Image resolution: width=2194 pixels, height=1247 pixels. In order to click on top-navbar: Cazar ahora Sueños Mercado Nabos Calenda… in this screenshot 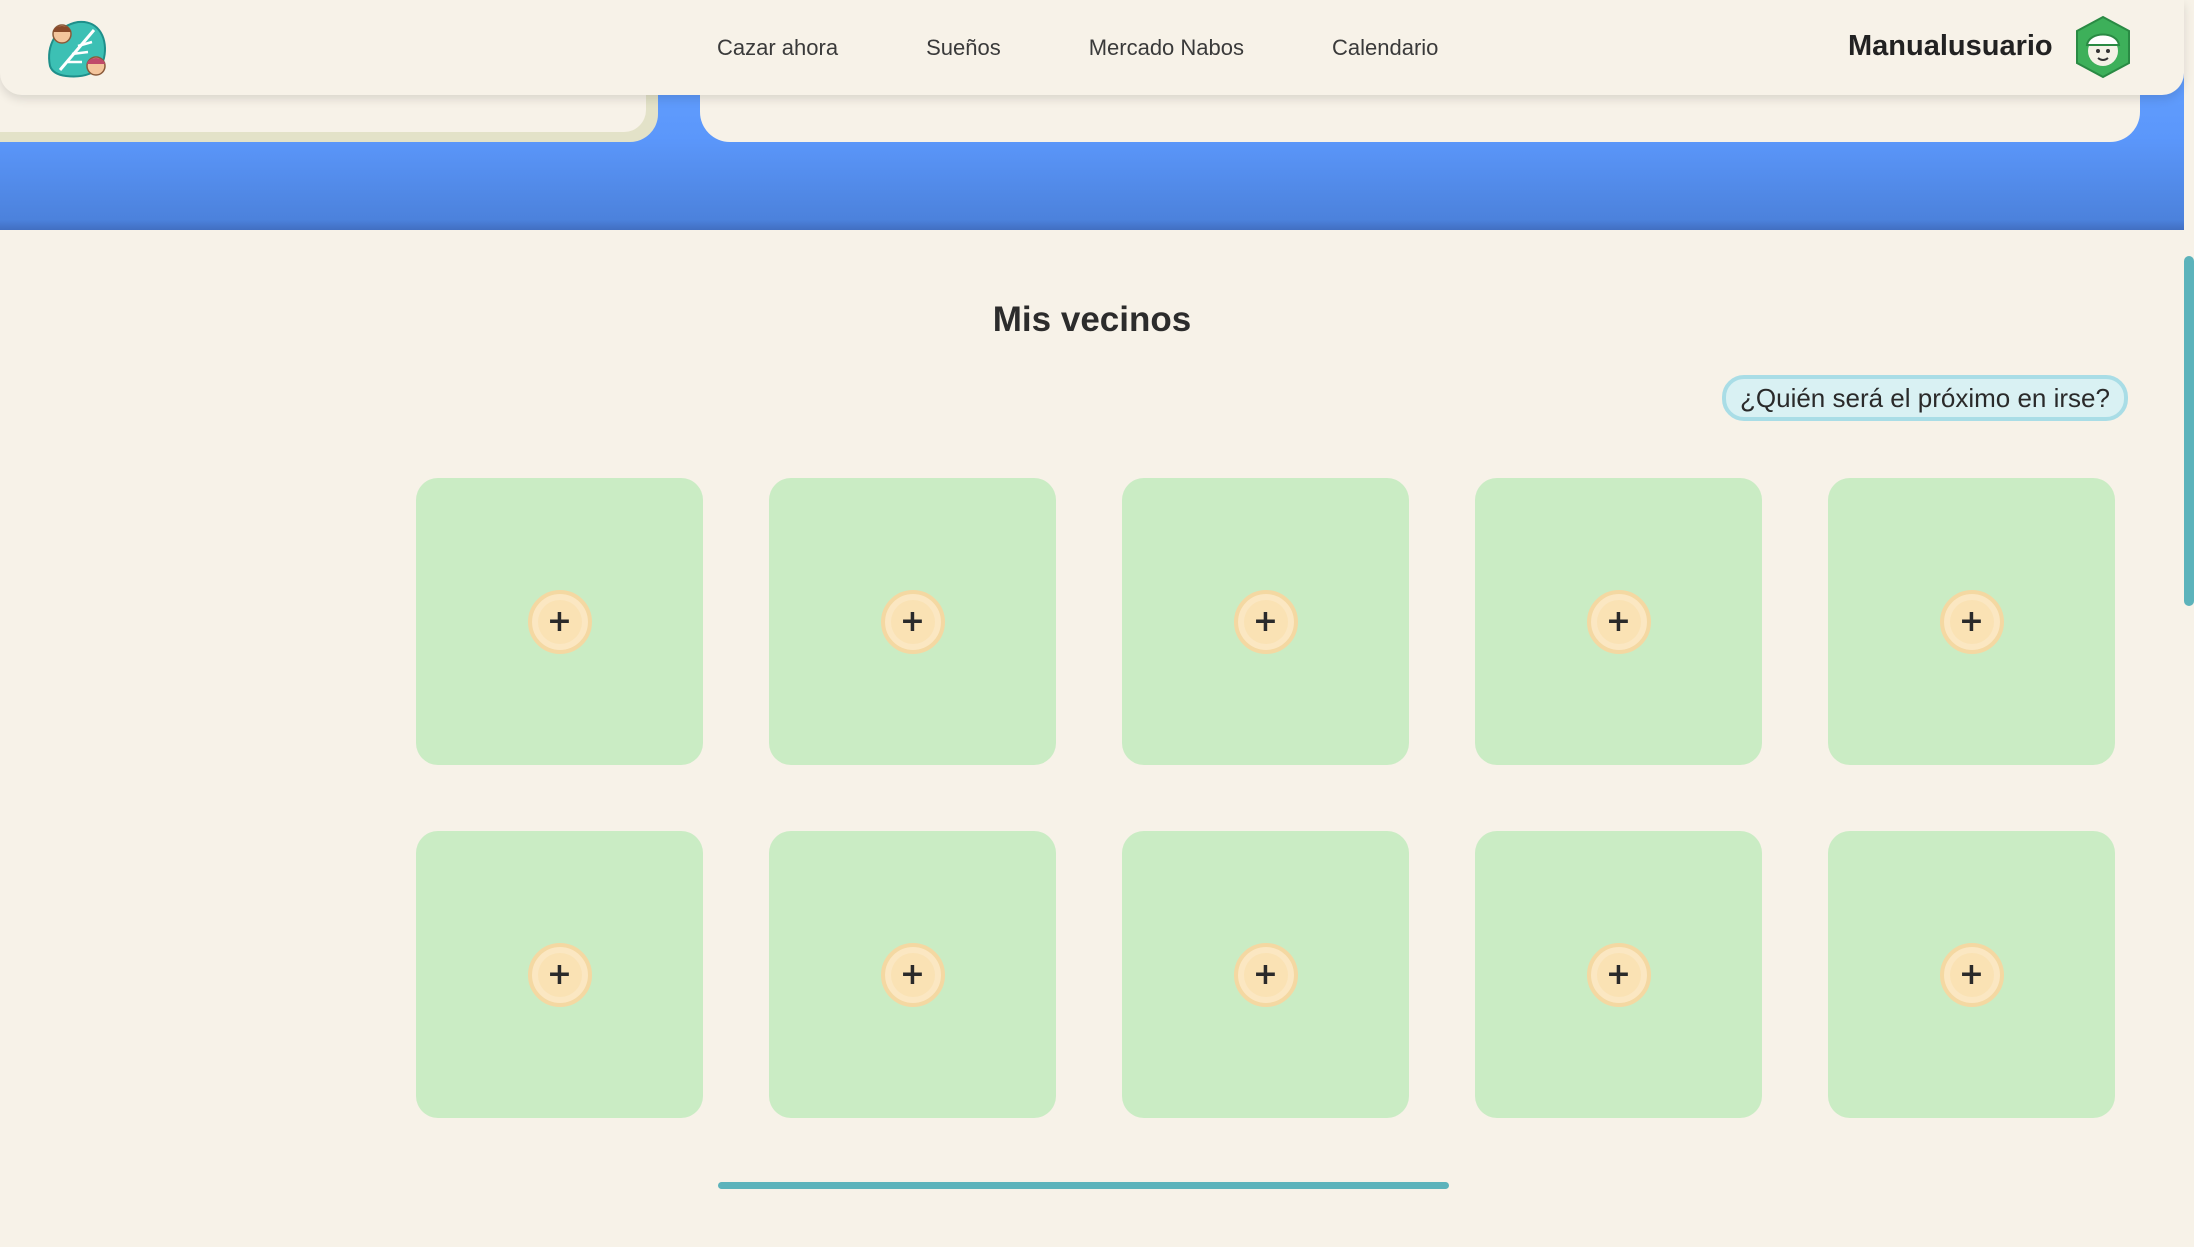, I will do `click(1092, 47)`.